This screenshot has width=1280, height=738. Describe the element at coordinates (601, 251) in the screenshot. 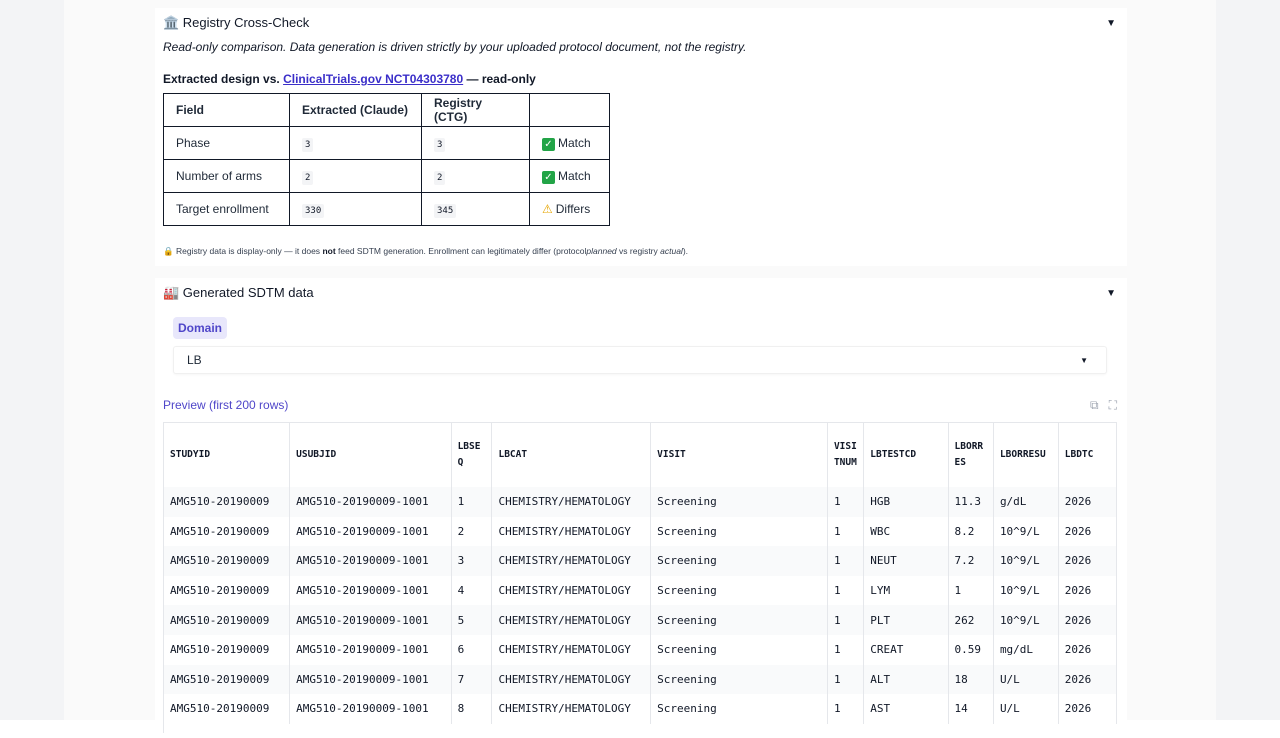

I see `footnote-planned: planned` at that location.